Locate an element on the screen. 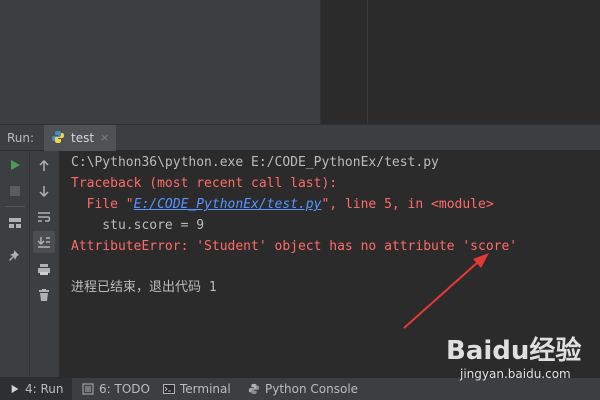 This screenshot has width=600, height=400. tool-tab-terminal: Terminal is located at coordinates (197, 389).